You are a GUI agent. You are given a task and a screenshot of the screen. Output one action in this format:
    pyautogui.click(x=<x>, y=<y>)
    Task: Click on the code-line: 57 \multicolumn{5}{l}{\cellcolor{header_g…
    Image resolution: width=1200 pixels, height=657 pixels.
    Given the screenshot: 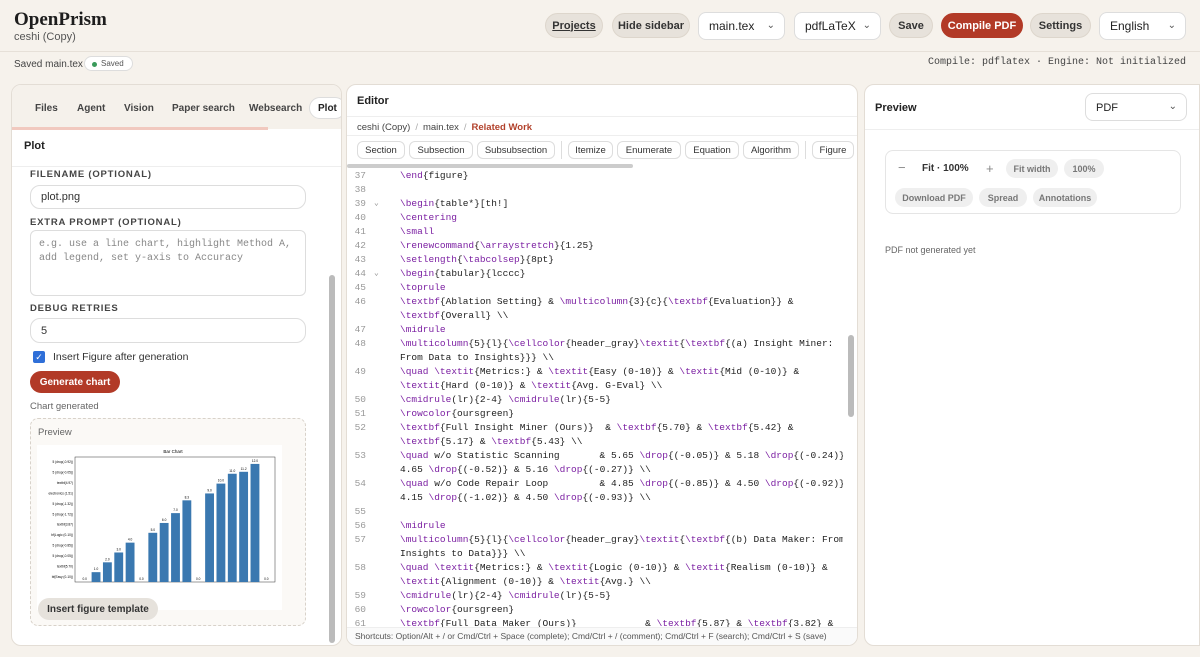 What is the action you would take?
    pyautogui.click(x=595, y=540)
    